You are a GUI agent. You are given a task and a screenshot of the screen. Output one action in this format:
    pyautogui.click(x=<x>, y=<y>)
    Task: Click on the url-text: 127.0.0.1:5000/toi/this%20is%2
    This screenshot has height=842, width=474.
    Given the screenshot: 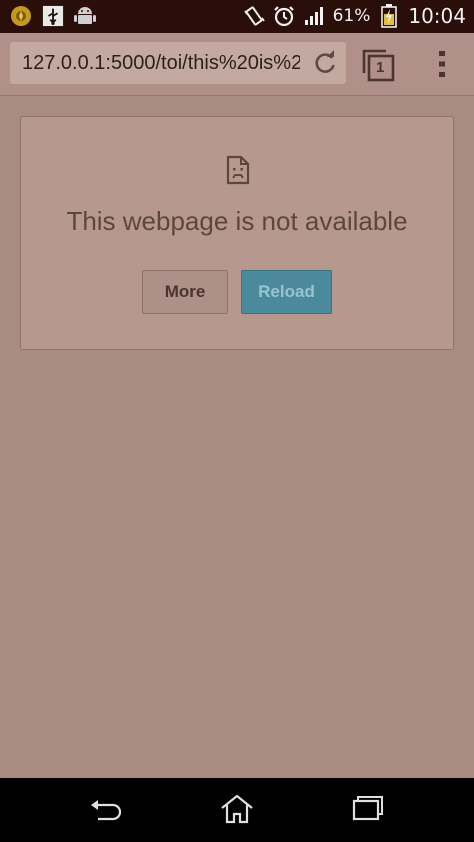 What is the action you would take?
    pyautogui.click(x=161, y=63)
    